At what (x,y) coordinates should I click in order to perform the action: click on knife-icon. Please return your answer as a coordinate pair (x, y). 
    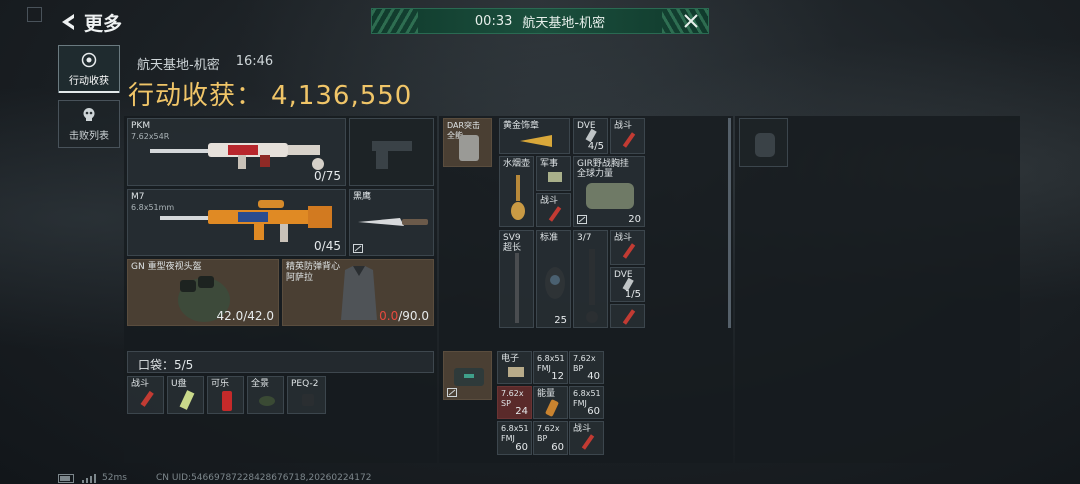
    Looking at the image, I should click on (393, 222).